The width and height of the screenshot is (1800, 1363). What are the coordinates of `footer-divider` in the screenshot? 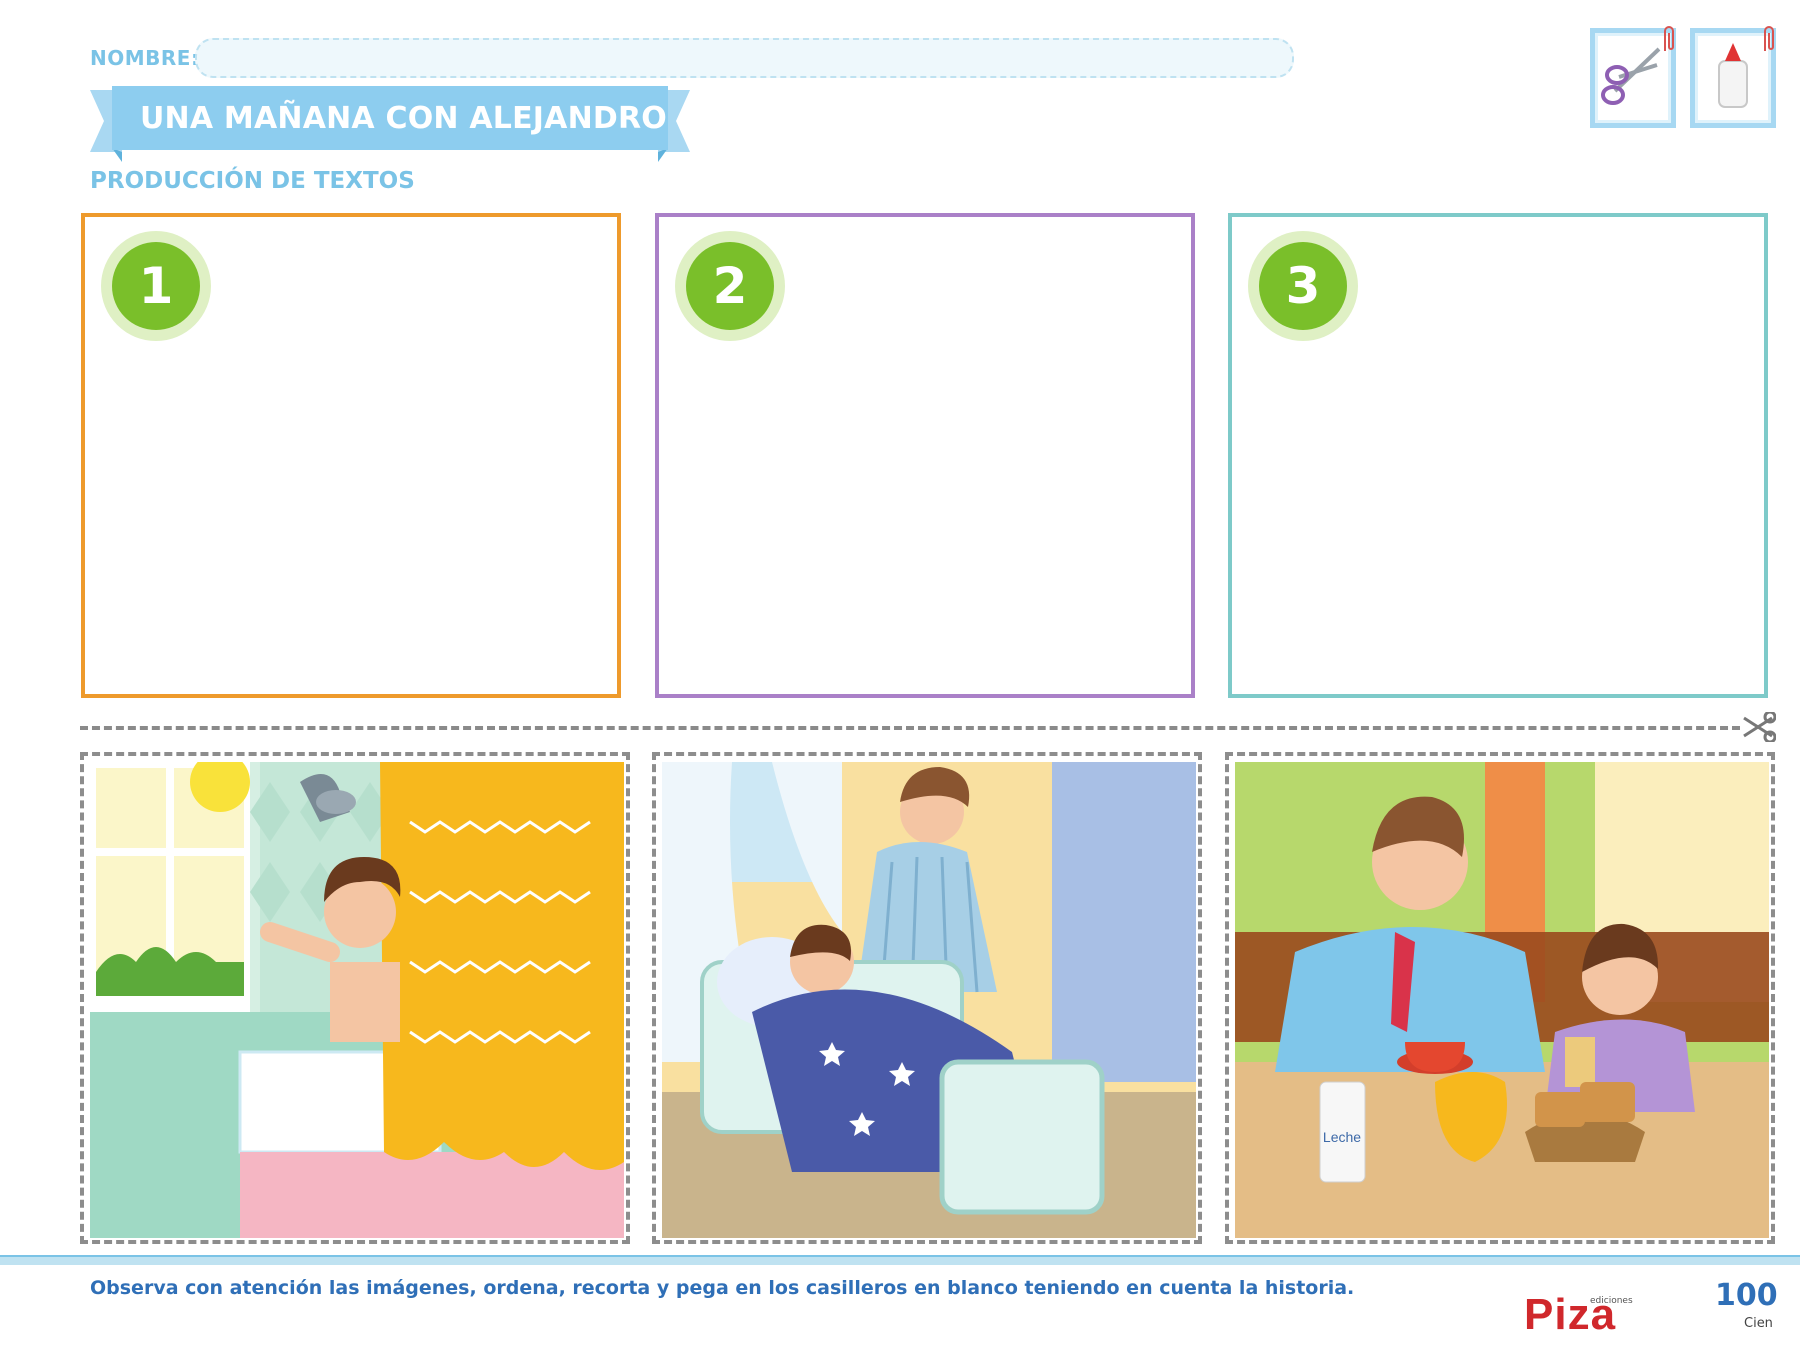 It's located at (900, 1260).